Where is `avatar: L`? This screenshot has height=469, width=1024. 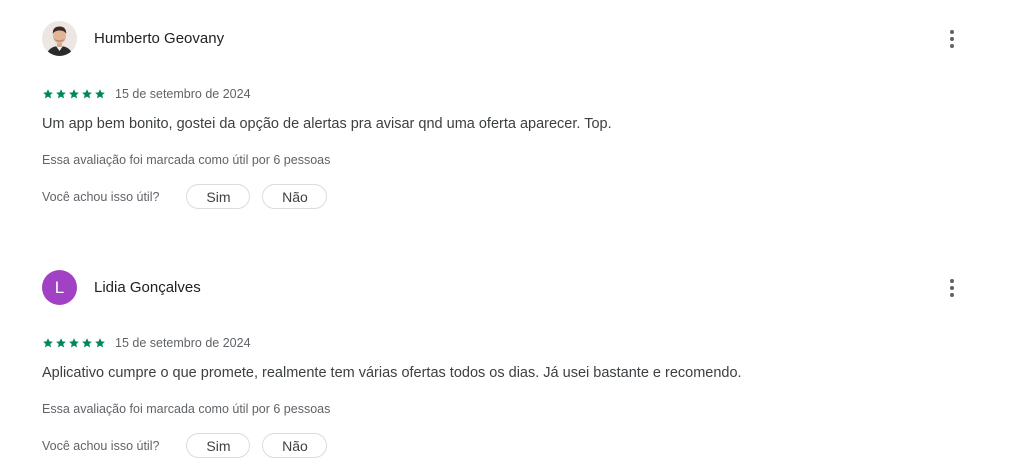
avatar: L is located at coordinates (59, 287).